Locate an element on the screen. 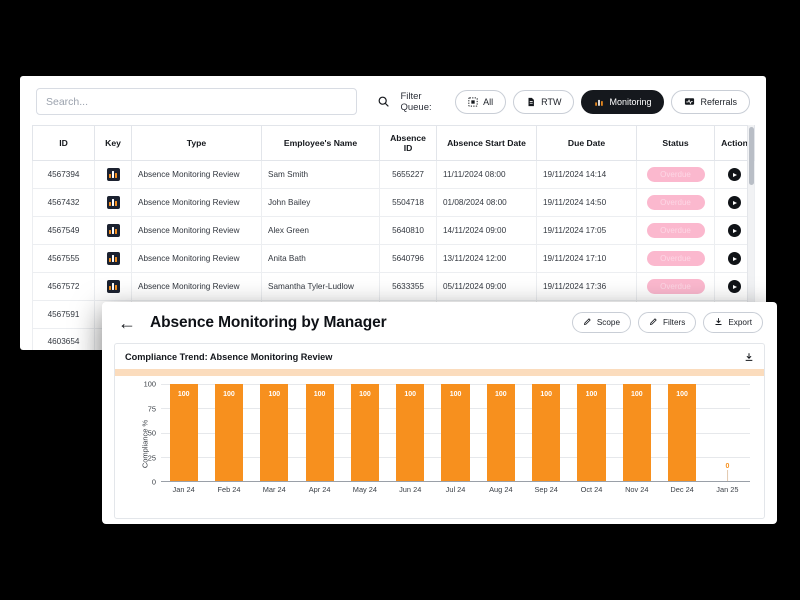 The width and height of the screenshot is (800, 600). x-axis-tick: Jan 24 is located at coordinates (183, 489).